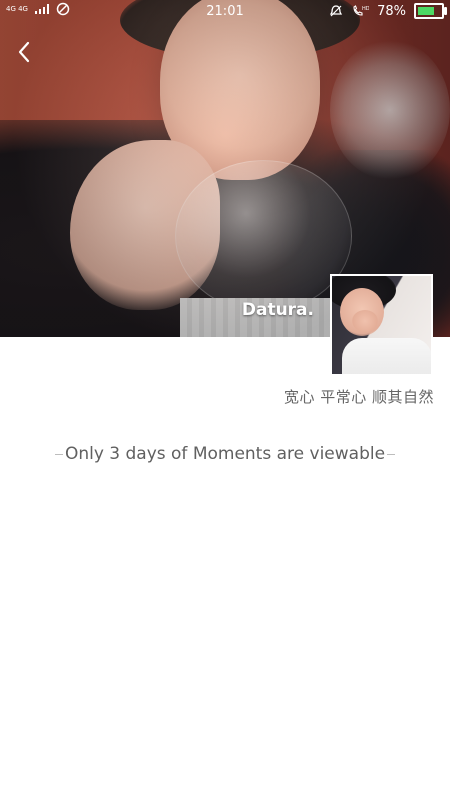  Describe the element at coordinates (426, 11) in the screenshot. I see `battery-fill` at that location.